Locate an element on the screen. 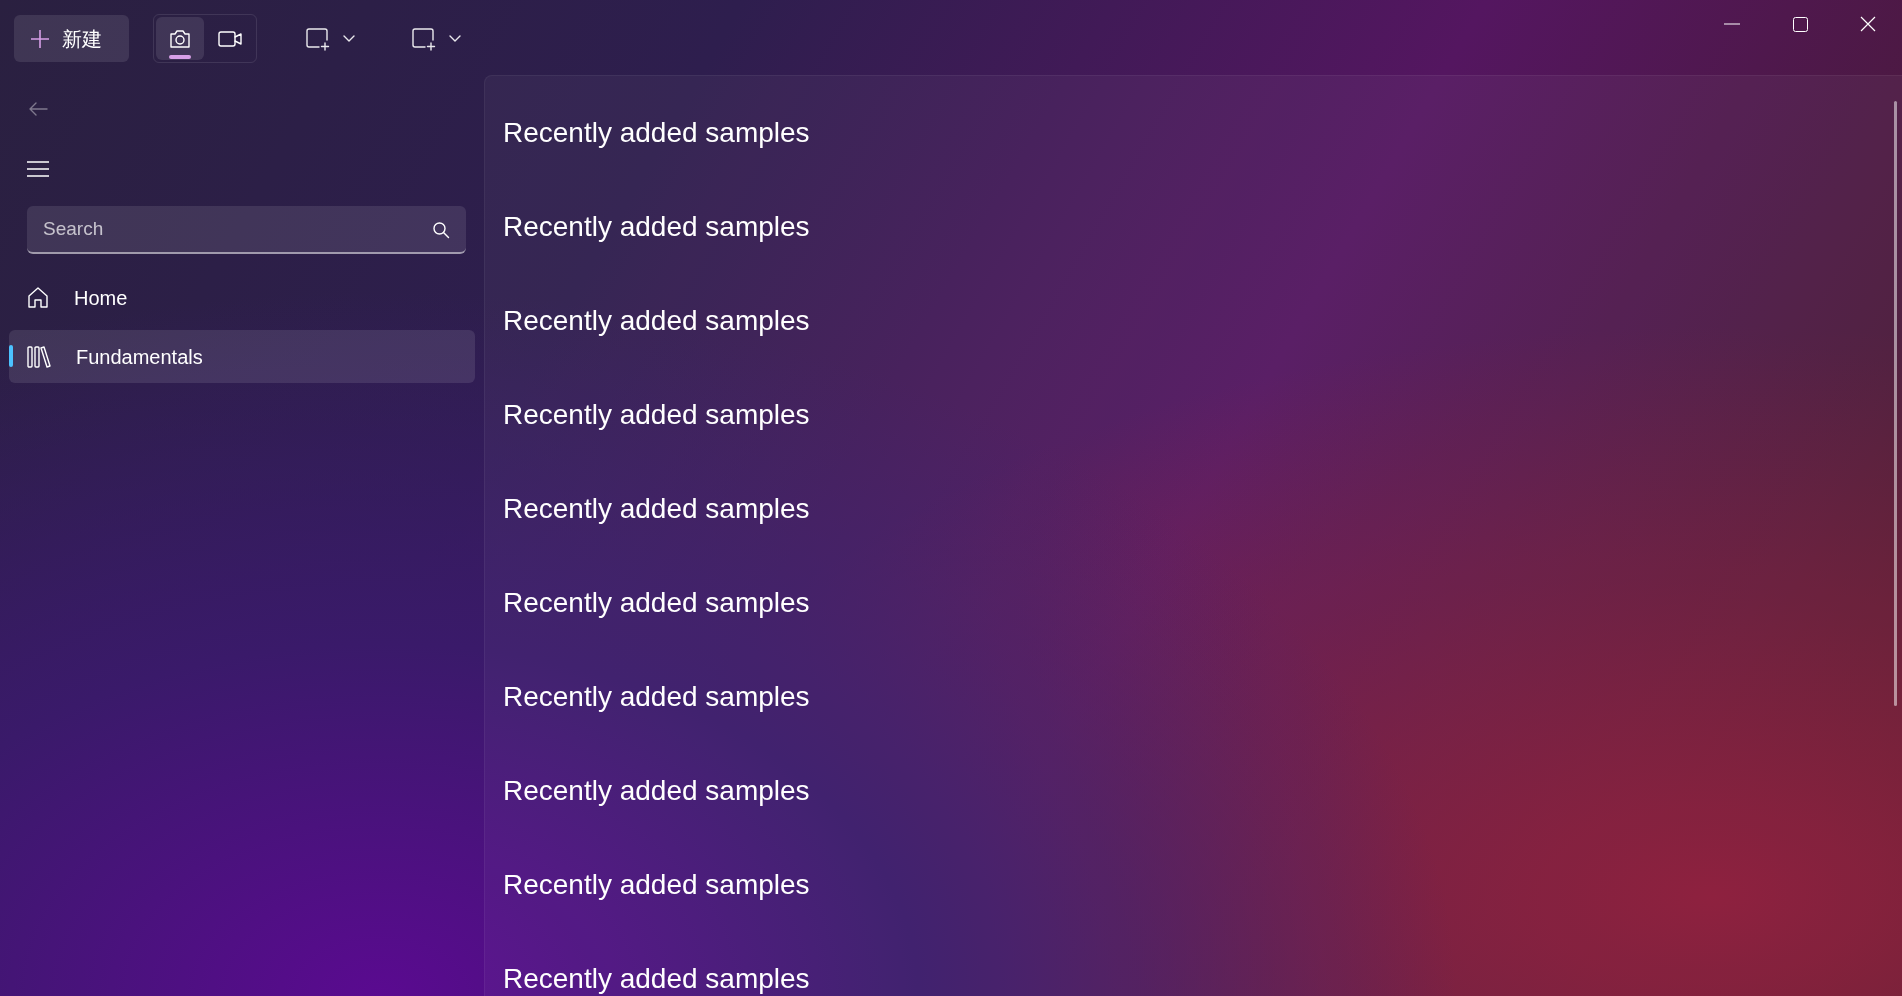 This screenshot has width=1902, height=996. search-icon is located at coordinates (441, 230).